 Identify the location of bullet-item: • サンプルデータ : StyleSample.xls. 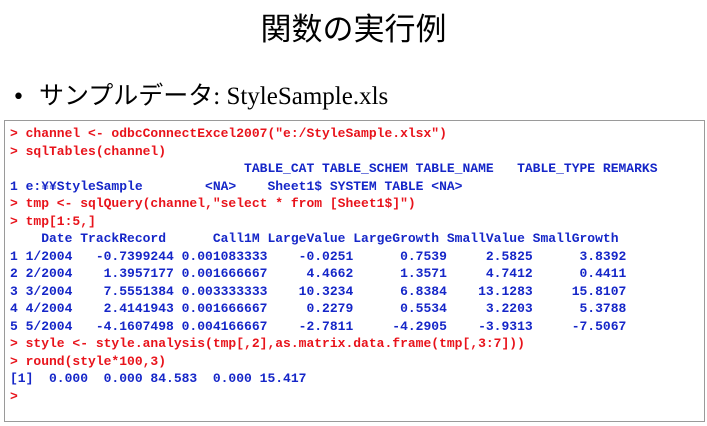
(200, 94).